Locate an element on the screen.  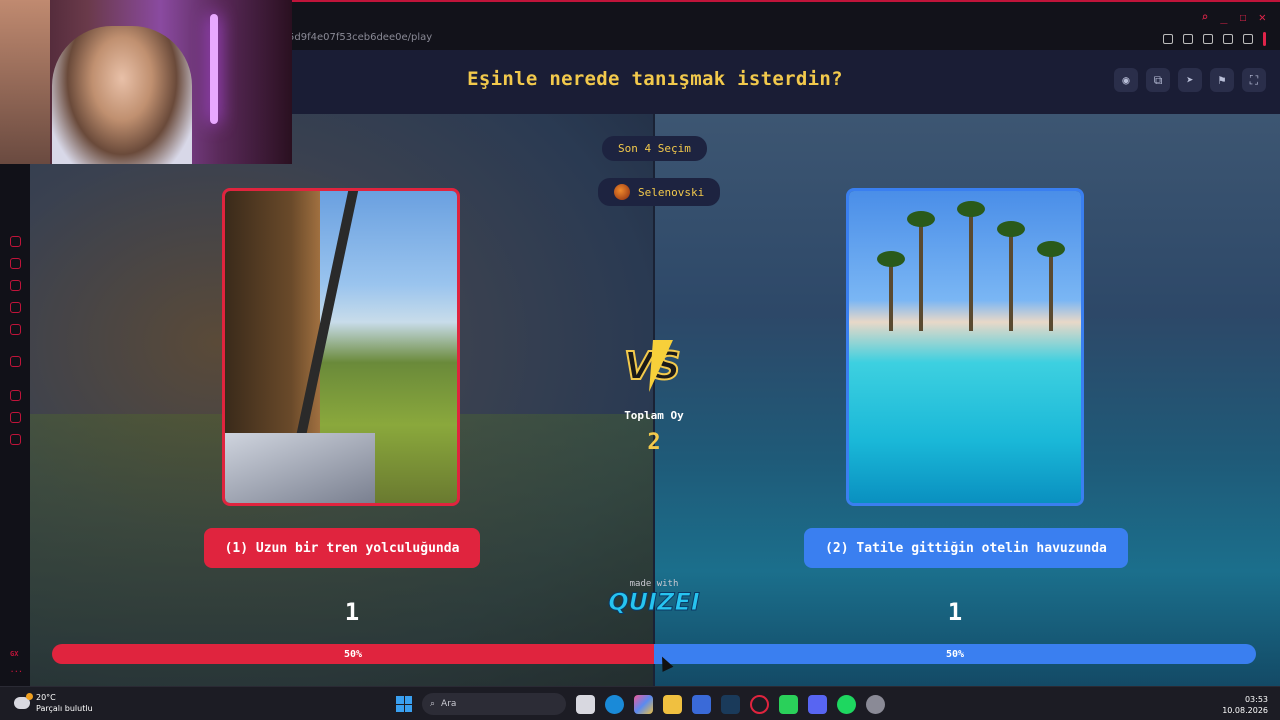
whatsapp-icon is located at coordinates (788, 704).